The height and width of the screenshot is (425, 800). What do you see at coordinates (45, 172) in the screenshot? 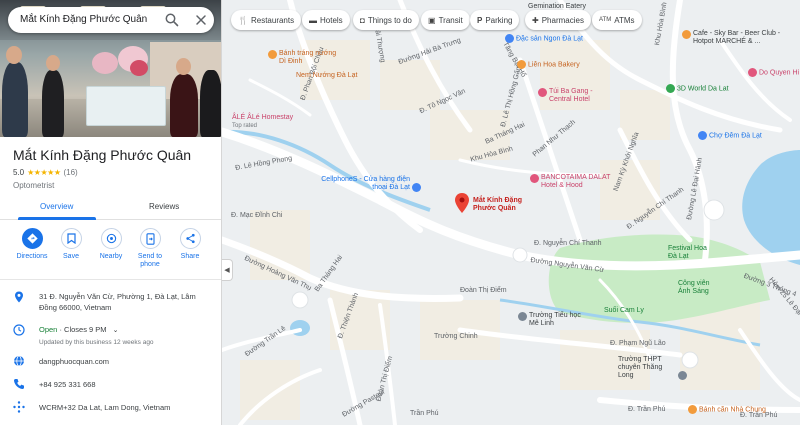
I see `rating-row: 5.0 ★★★★★ (16)` at bounding box center [45, 172].